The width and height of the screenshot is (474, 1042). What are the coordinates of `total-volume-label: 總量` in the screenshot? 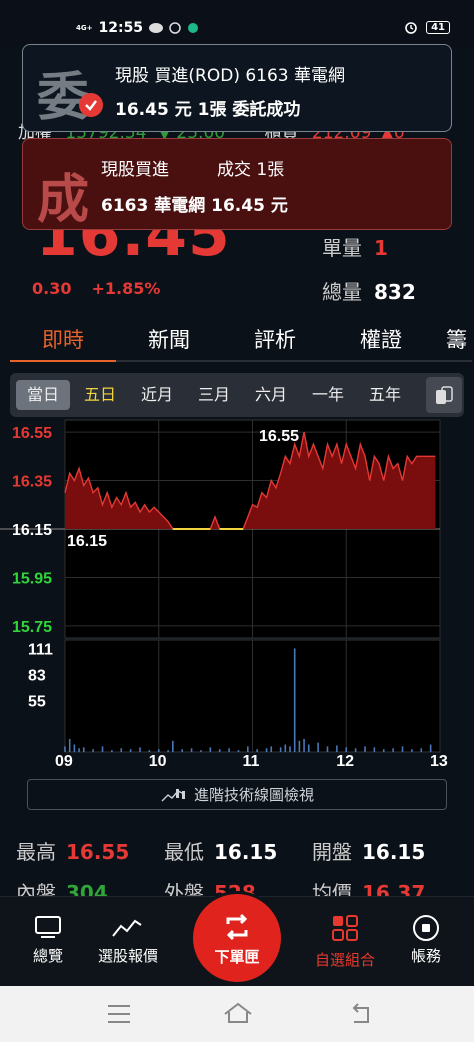 It's located at (342, 292).